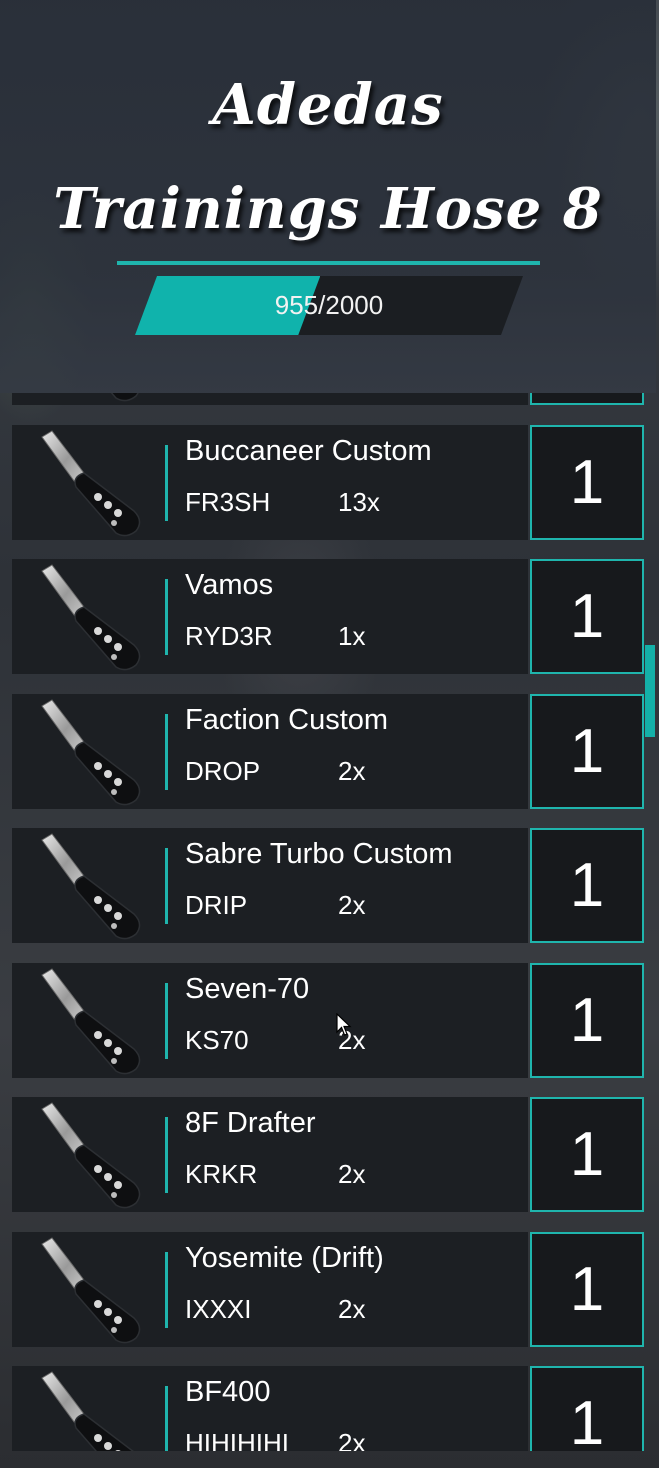 The width and height of the screenshot is (659, 1468). I want to click on inventory-item: Buccaneer Custom FR3SH 13x 1, so click(328, 482).